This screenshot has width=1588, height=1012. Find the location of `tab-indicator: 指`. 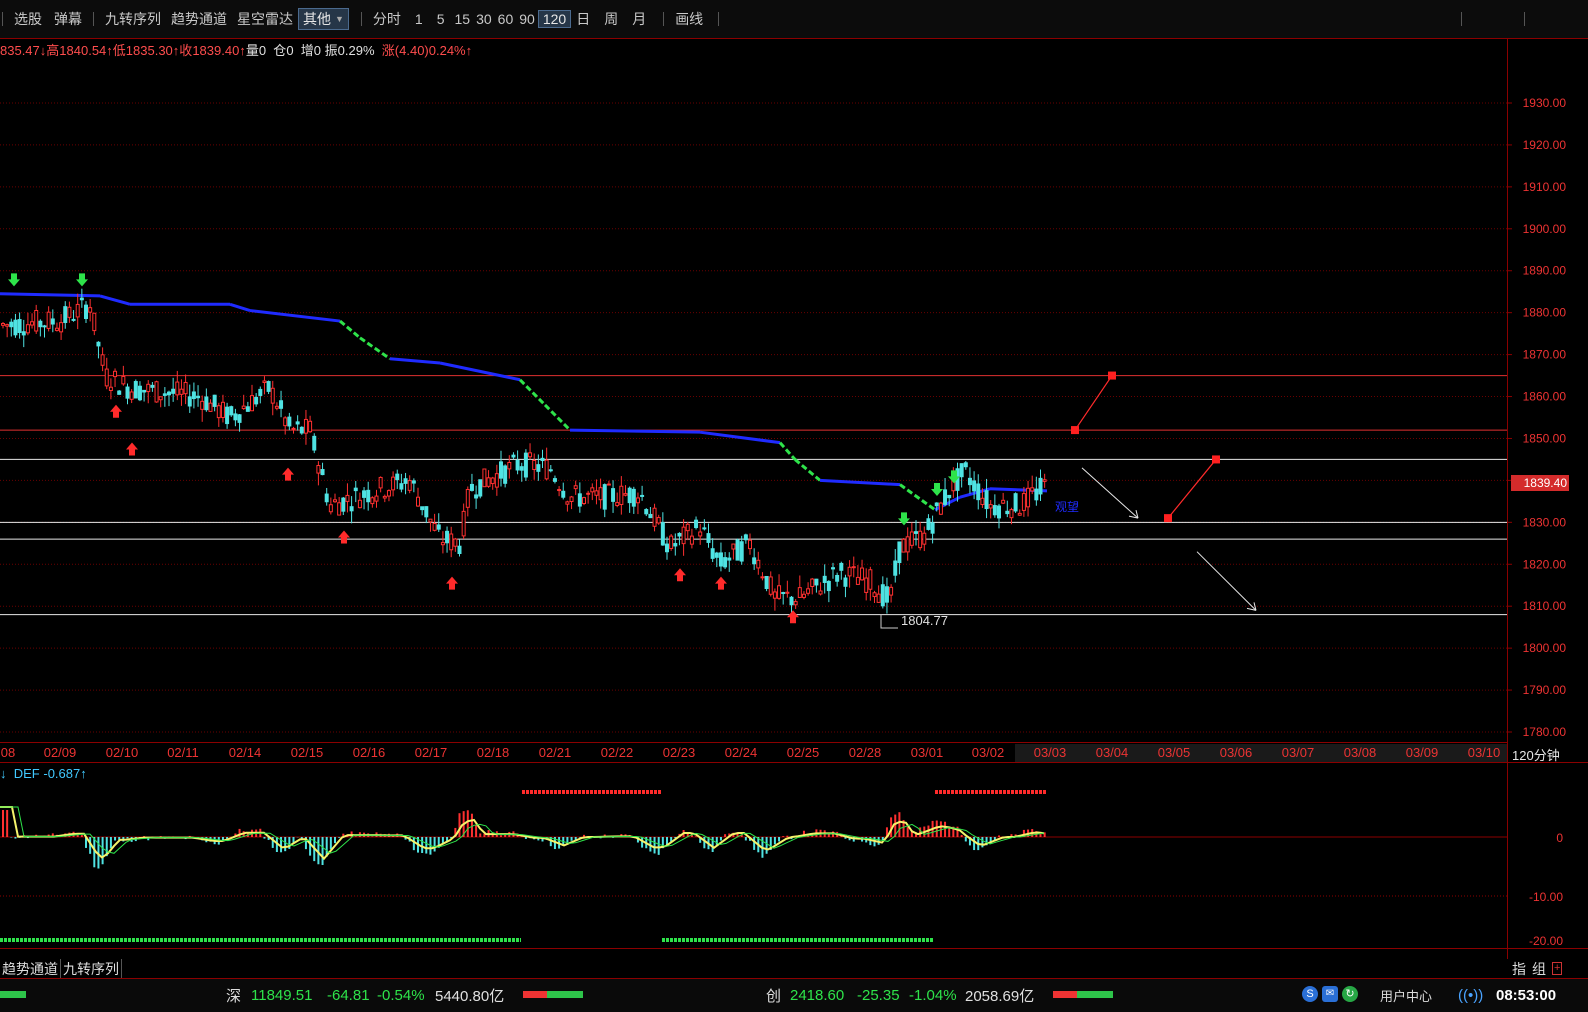

tab-indicator: 指 is located at coordinates (1519, 969).